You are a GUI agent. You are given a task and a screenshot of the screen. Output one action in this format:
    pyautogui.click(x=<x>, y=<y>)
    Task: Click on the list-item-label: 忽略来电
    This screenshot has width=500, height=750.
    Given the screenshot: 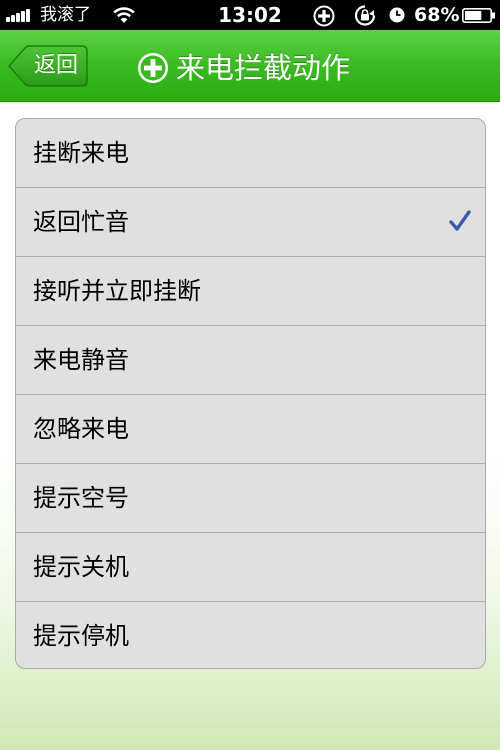 What is the action you would take?
    pyautogui.click(x=81, y=429)
    